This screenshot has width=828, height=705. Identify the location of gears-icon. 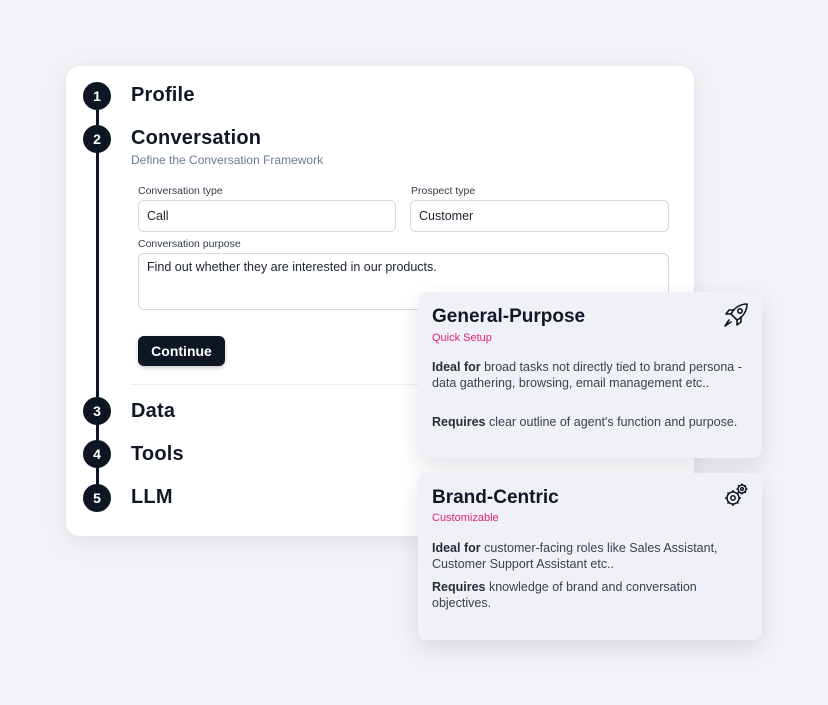
(736, 494).